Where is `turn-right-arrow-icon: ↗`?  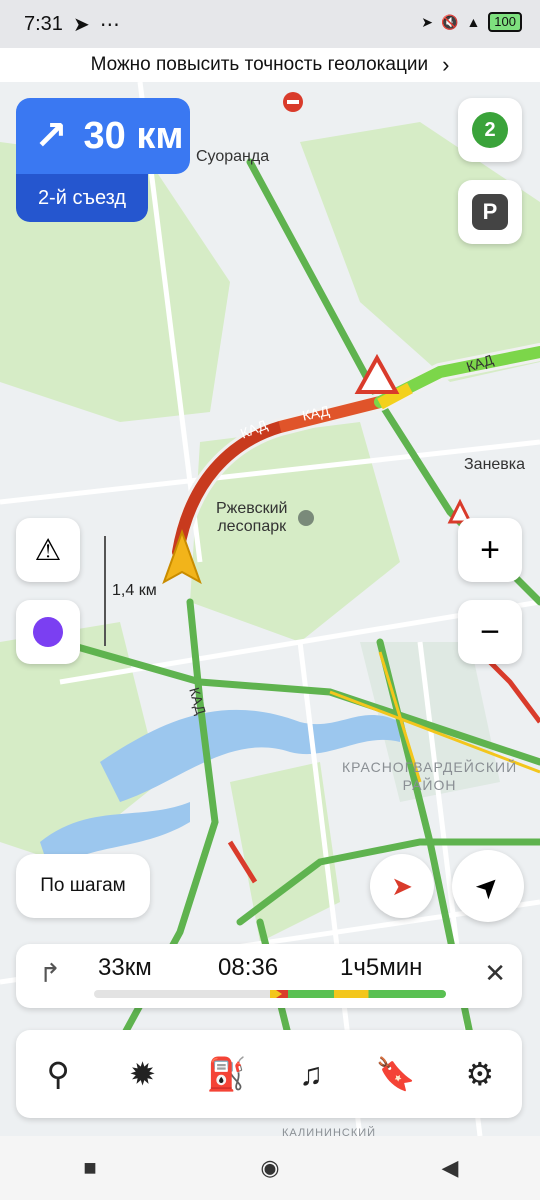
turn-right-arrow-icon: ↗ is located at coordinates (51, 136).